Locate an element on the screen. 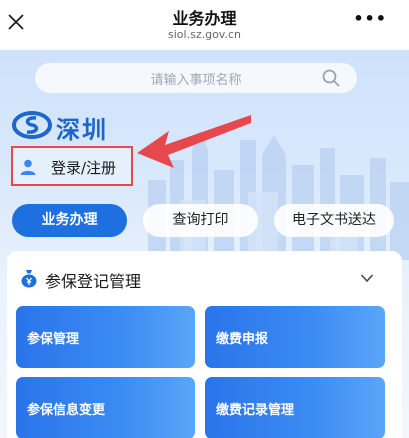 Image resolution: width=409 pixels, height=438 pixels. nav-bar: 业务办理 siol.sz.gov.cn ••• is located at coordinates (204, 25).